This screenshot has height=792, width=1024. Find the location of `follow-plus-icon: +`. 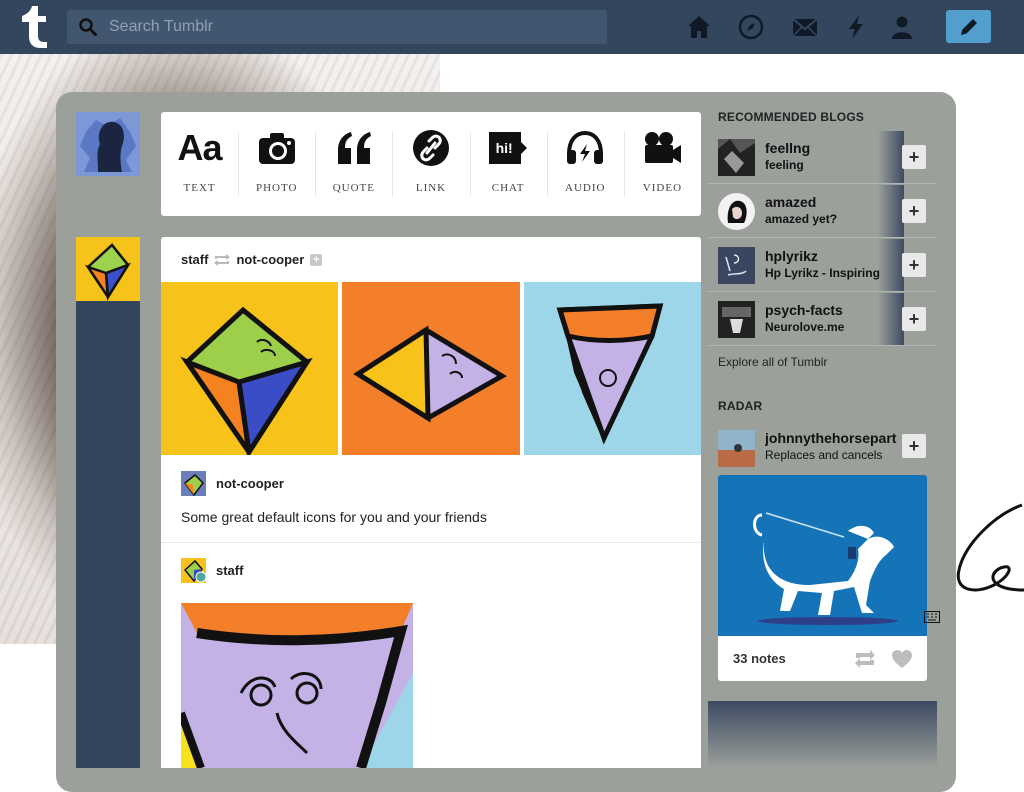

follow-plus-icon: + is located at coordinates (316, 259).